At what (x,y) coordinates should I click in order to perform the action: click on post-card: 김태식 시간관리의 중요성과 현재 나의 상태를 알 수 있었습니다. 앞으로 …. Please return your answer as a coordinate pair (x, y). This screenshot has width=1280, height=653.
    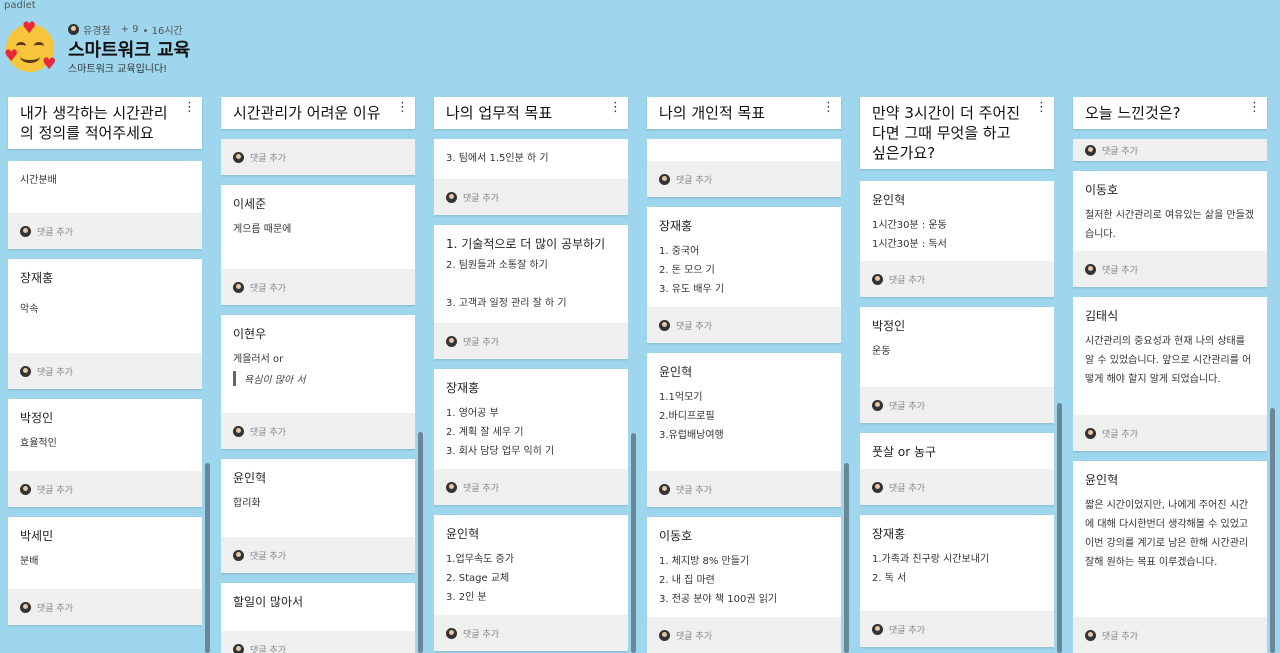
    Looking at the image, I should click on (1170, 374).